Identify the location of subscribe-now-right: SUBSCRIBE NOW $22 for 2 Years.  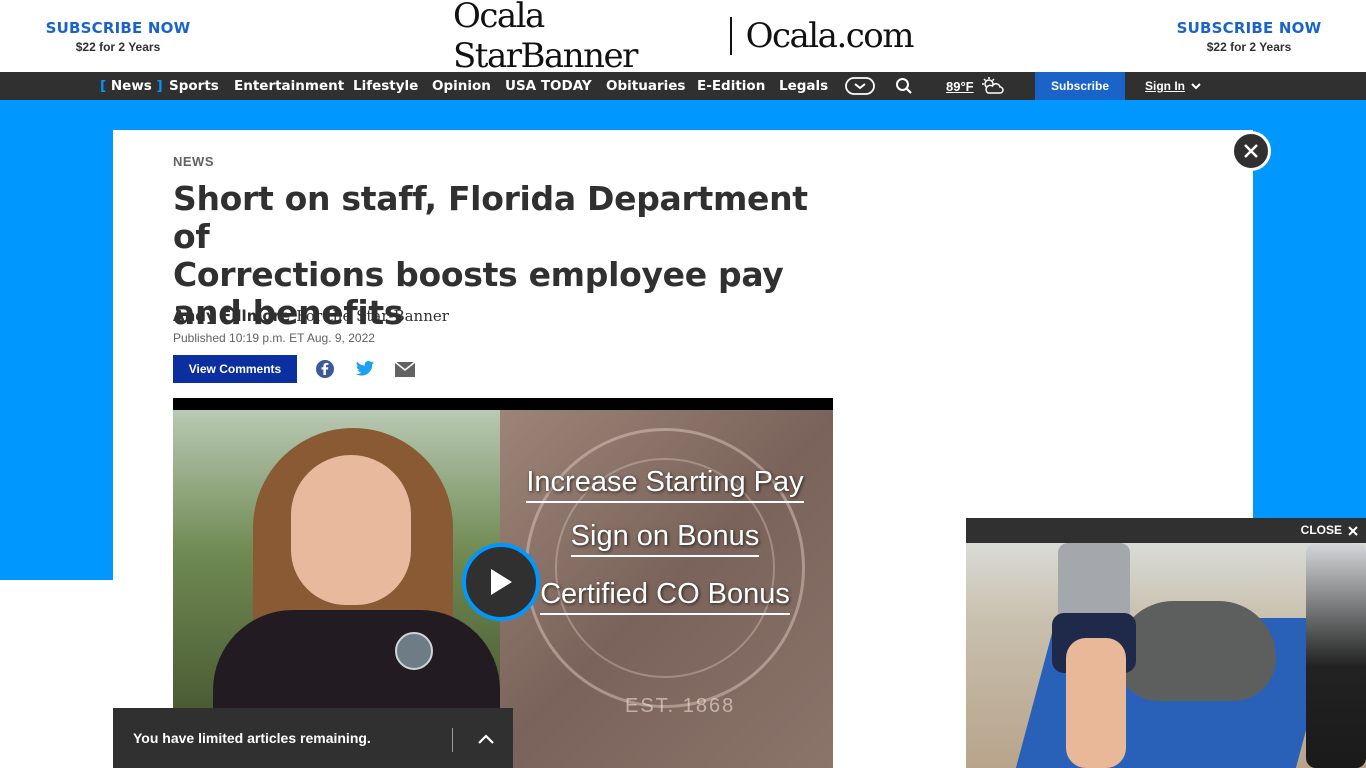
(1249, 36).